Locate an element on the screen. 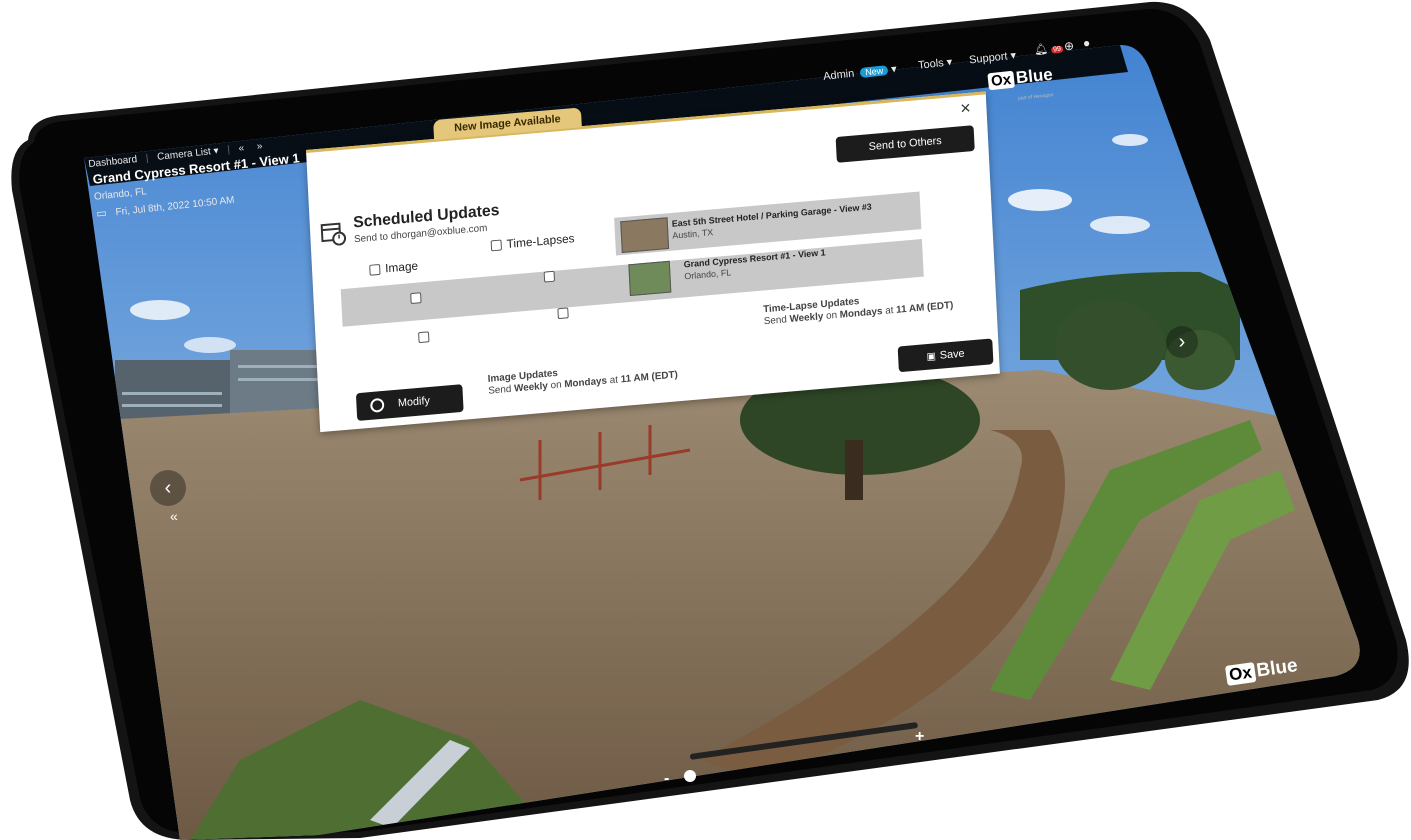  timelapses-column-header: Time-Lapses is located at coordinates (532, 241).